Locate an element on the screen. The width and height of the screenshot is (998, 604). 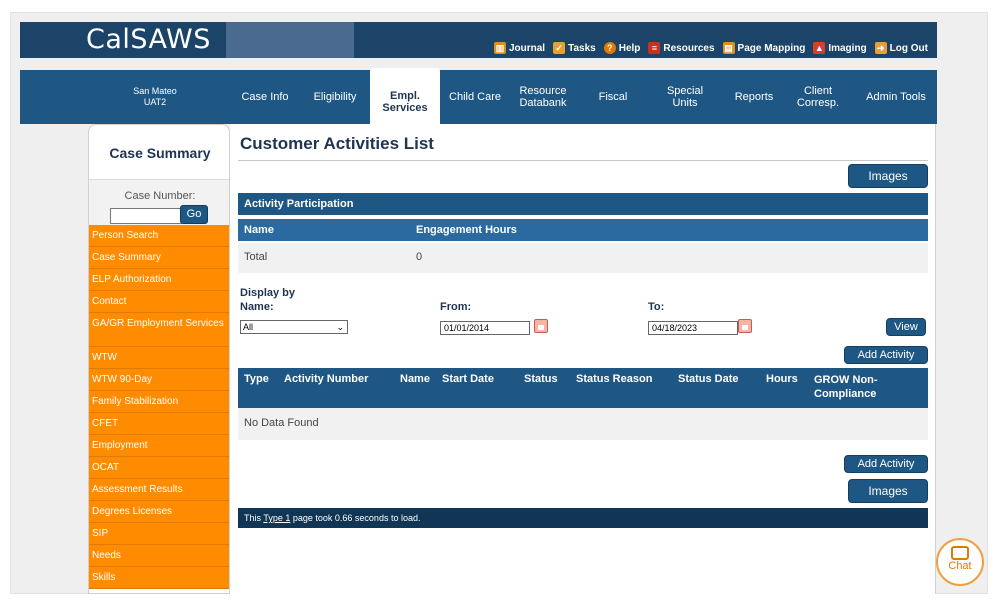
chat-button: Chat is located at coordinates (960, 562).